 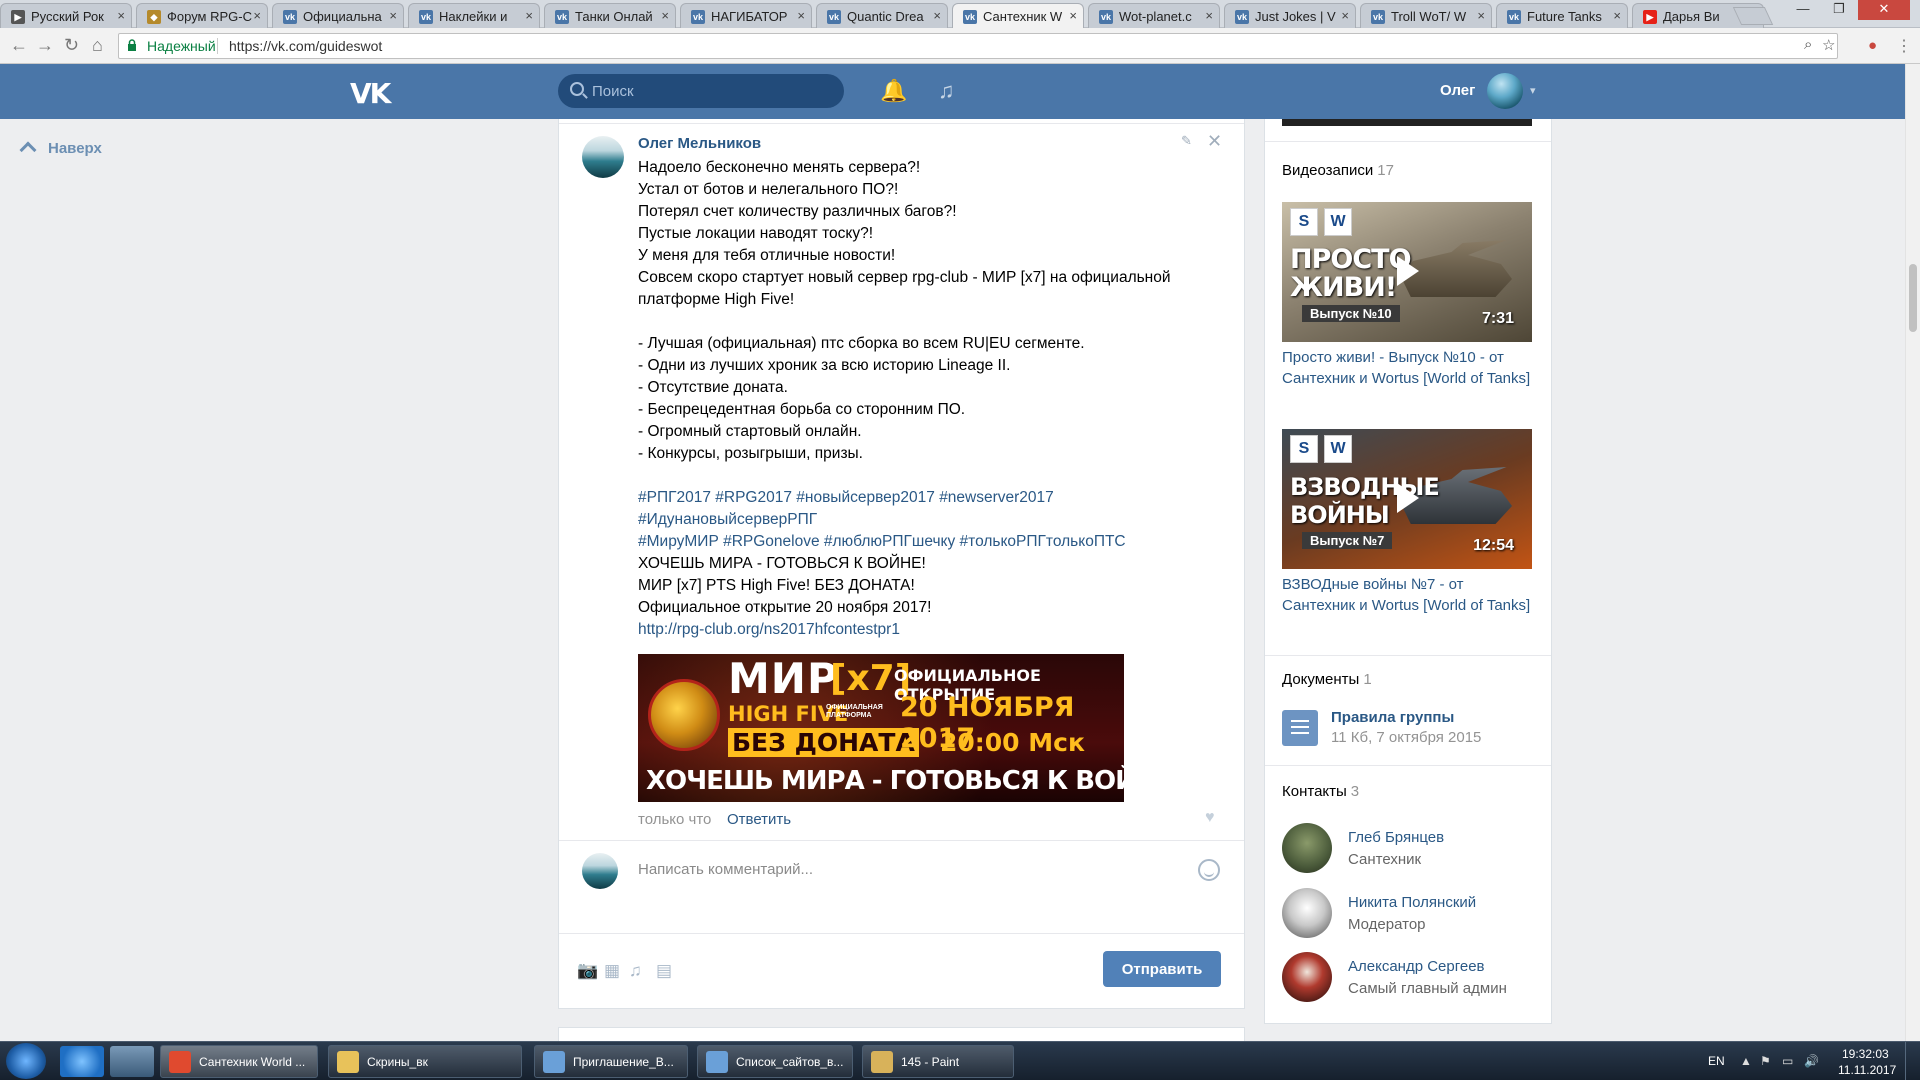 I want to click on contact-name: Глеб Брянцев, so click(x=1396, y=837).